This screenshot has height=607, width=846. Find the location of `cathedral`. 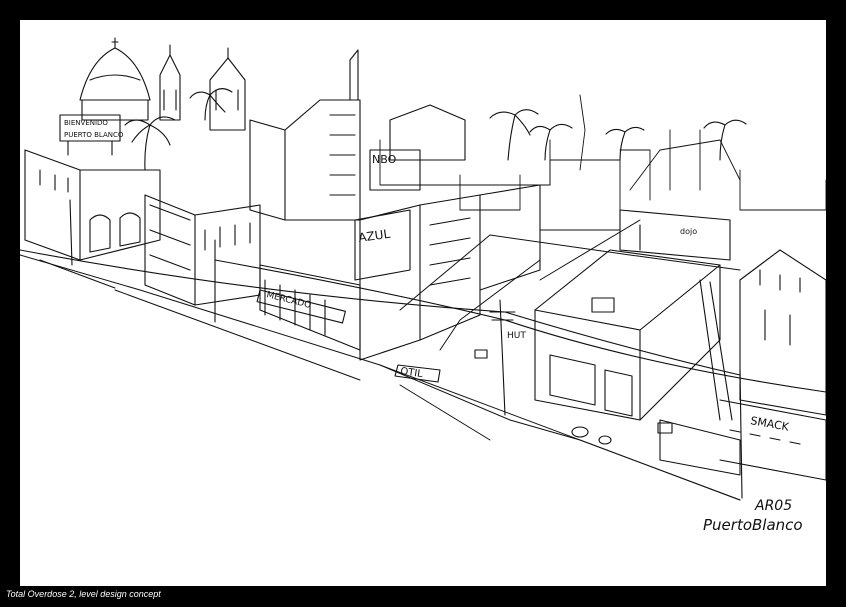

cathedral is located at coordinates (162, 84).